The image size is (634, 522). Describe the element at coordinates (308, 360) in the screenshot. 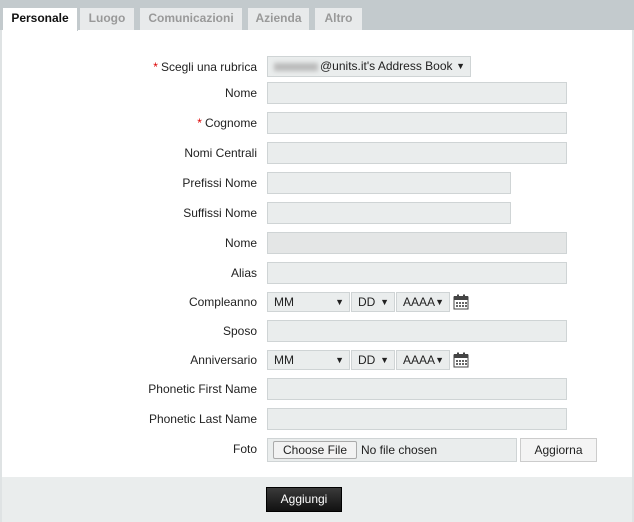

I see `anniversario-month-select: MM ▼` at that location.